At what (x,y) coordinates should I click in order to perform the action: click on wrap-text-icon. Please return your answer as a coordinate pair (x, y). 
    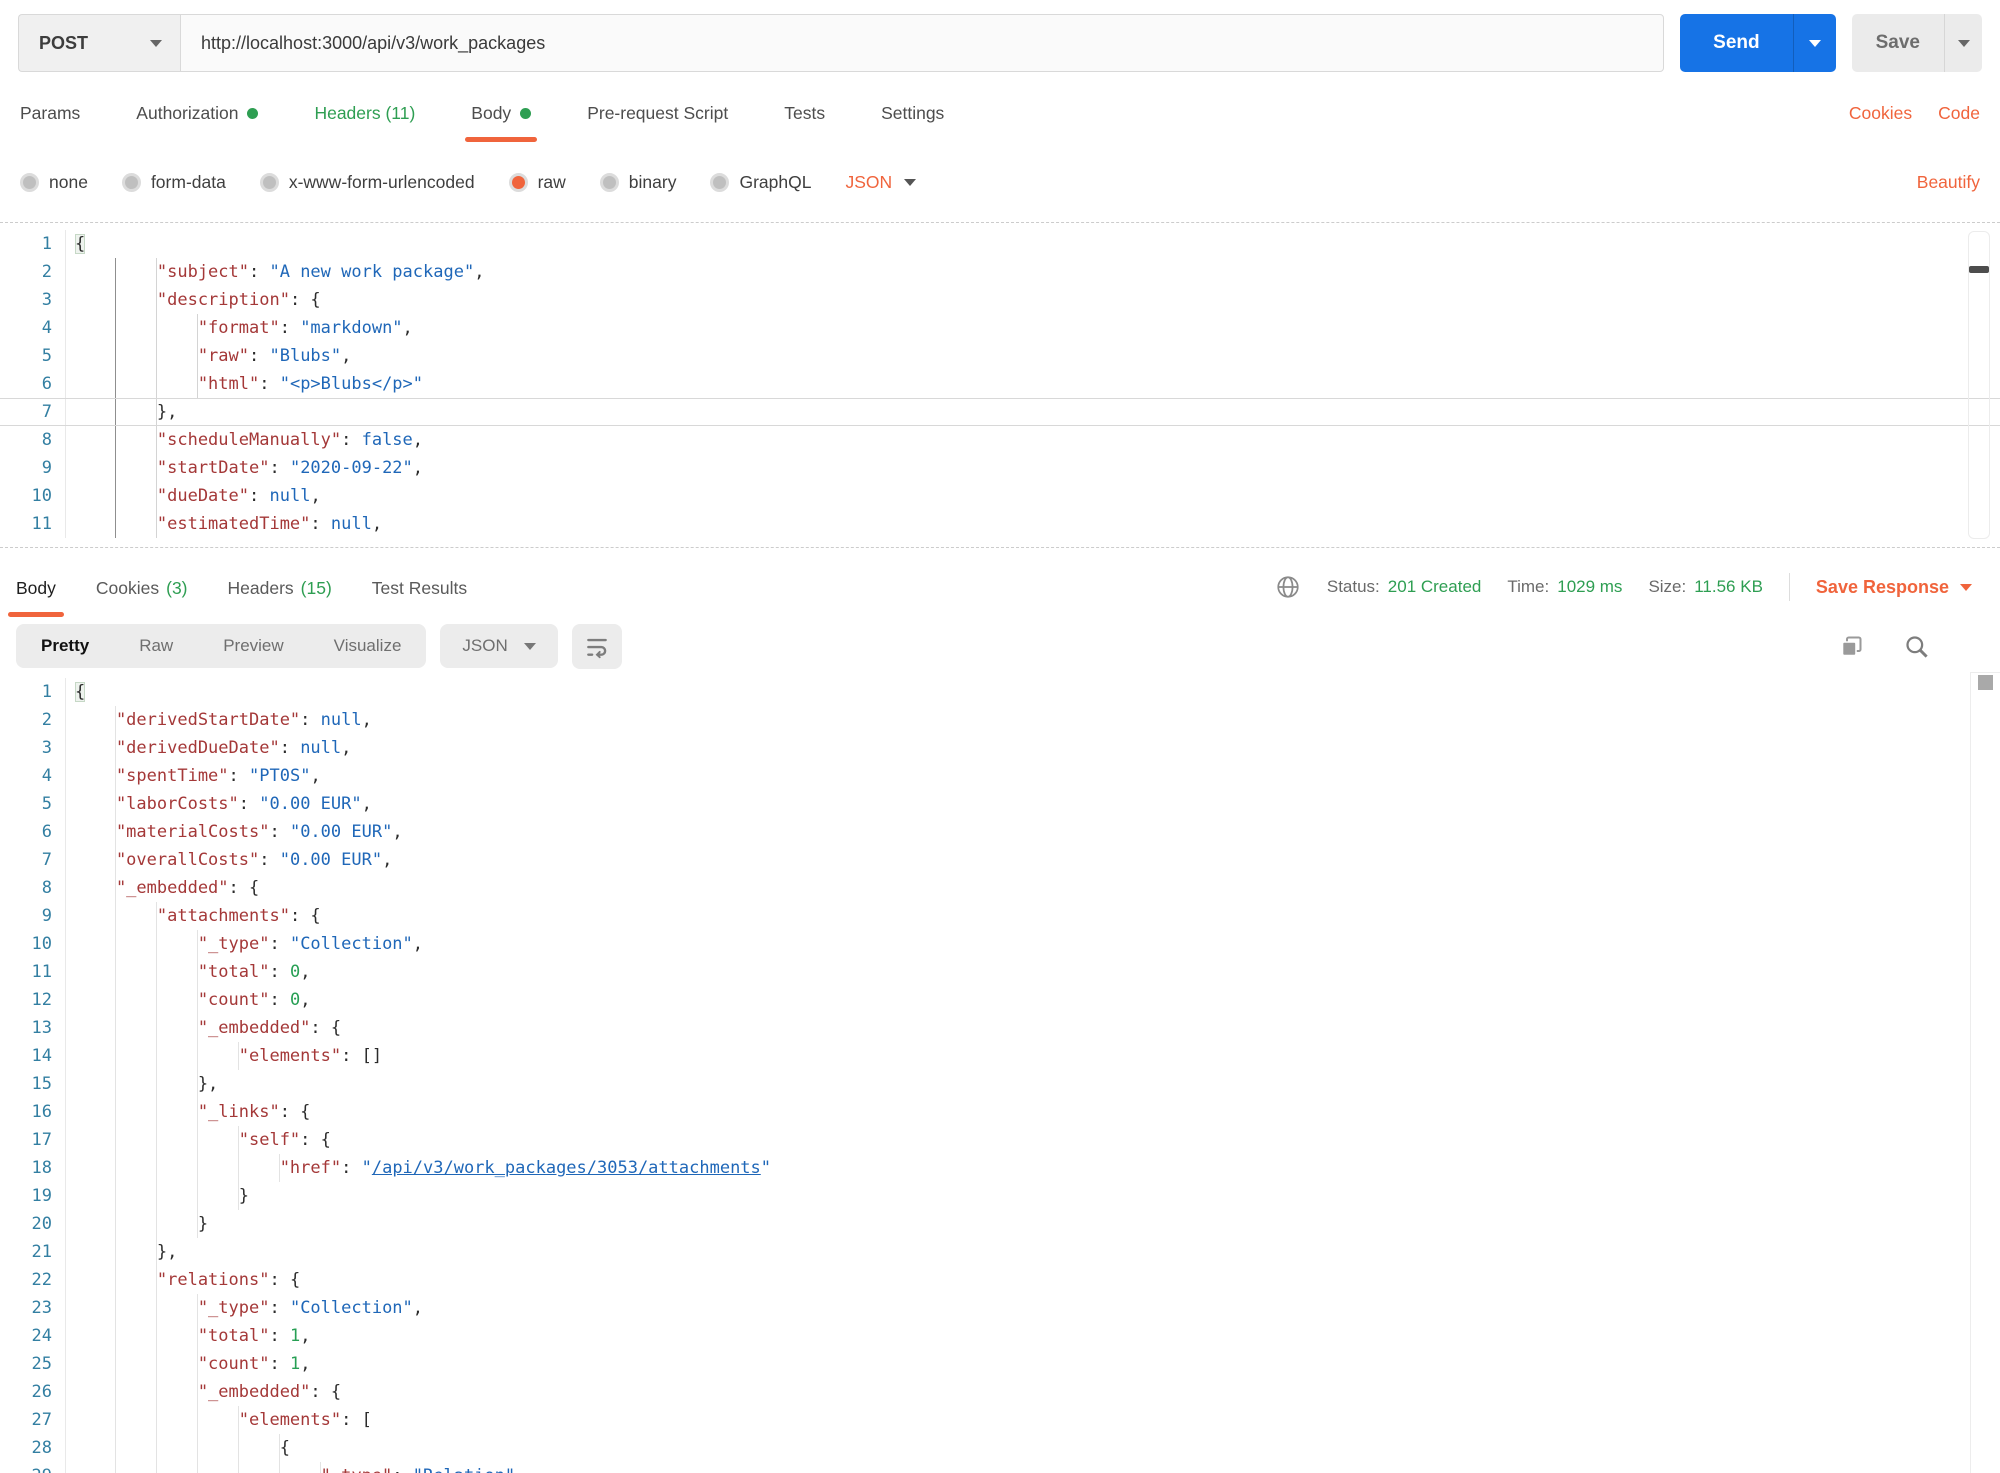
    Looking at the image, I should click on (596, 648).